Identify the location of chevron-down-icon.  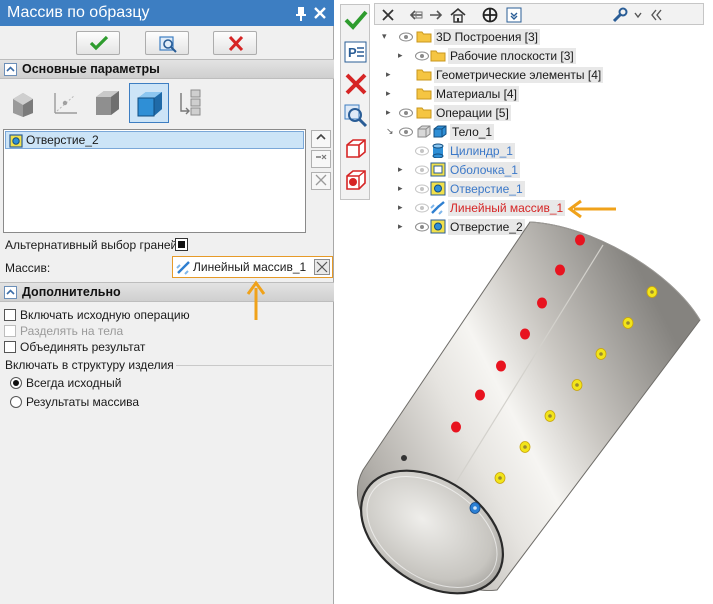
(638, 15).